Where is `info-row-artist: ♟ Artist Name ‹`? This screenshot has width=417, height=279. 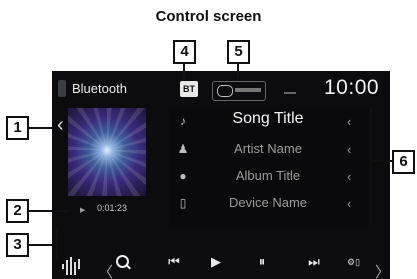
info-row-artist: ♟ Artist Name ‹ is located at coordinates (269, 150).